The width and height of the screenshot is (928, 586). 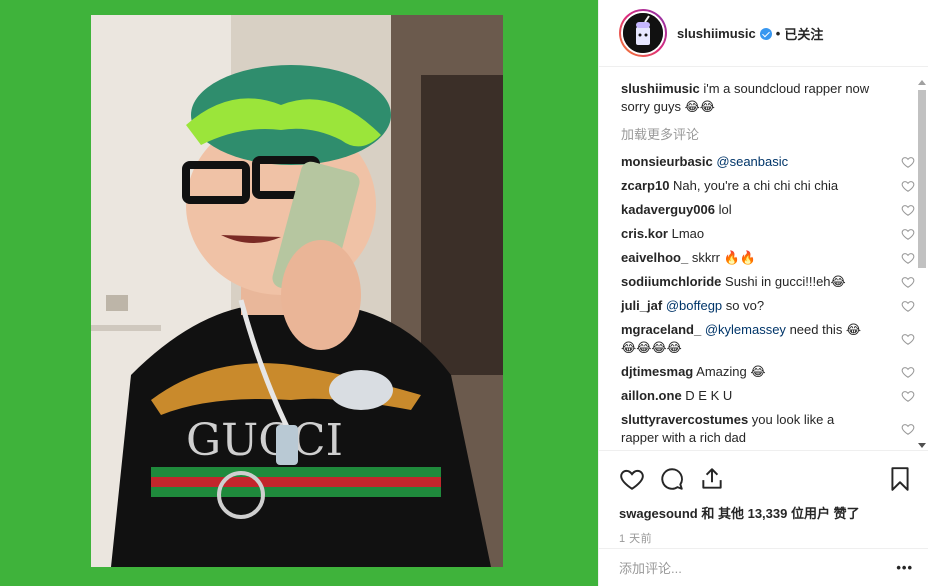 What do you see at coordinates (716, 33) in the screenshot?
I see `header-username: slushiimusic` at bounding box center [716, 33].